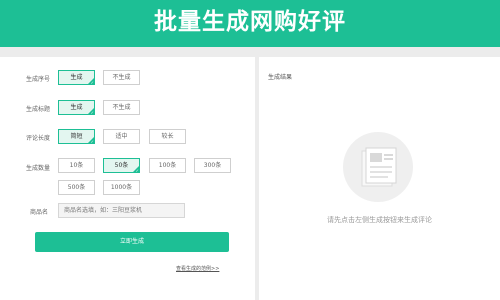 This screenshot has width=500, height=300. Describe the element at coordinates (212, 165) in the screenshot. I see `count-option-300: 300条` at that location.